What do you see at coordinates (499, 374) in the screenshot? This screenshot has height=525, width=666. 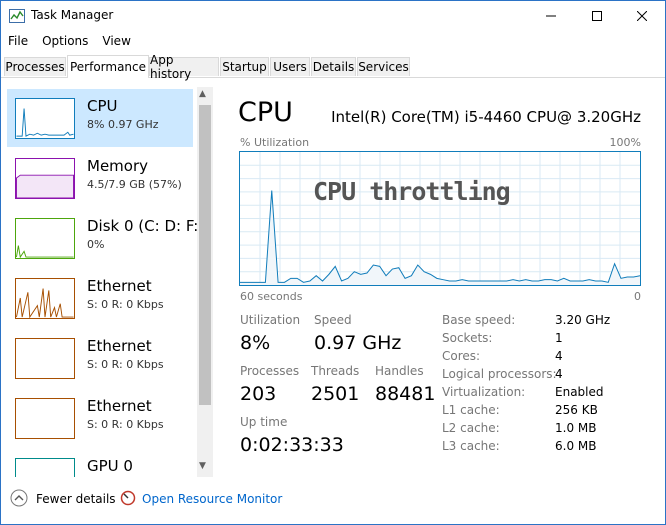 I see `spec-label: Logical processors:` at bounding box center [499, 374].